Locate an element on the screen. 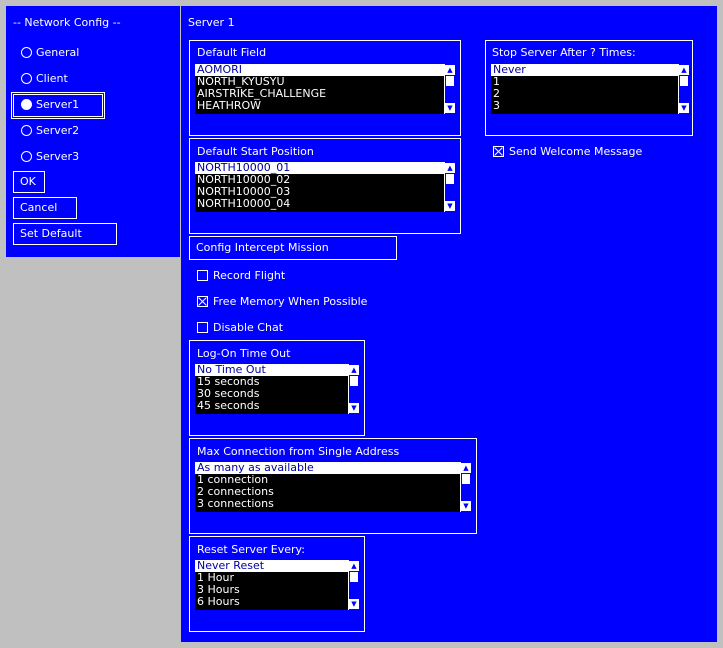 The image size is (723, 648). sidebar-title: -- Network Config -- is located at coordinates (67, 22).